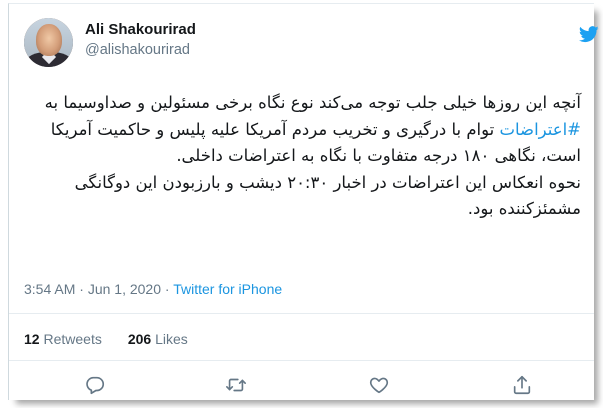 Image resolution: width=603 pixels, height=408 pixels. I want to click on retweets-label: Retweets, so click(72, 339).